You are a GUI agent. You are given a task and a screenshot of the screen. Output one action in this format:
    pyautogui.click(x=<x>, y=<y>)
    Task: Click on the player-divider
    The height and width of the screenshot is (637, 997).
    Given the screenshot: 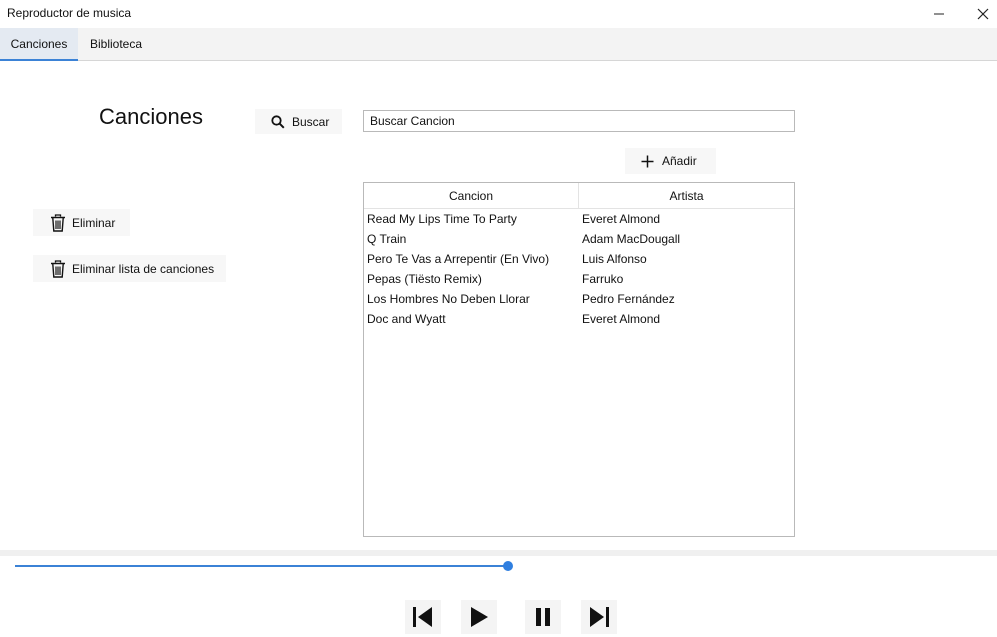 What is the action you would take?
    pyautogui.click(x=498, y=553)
    